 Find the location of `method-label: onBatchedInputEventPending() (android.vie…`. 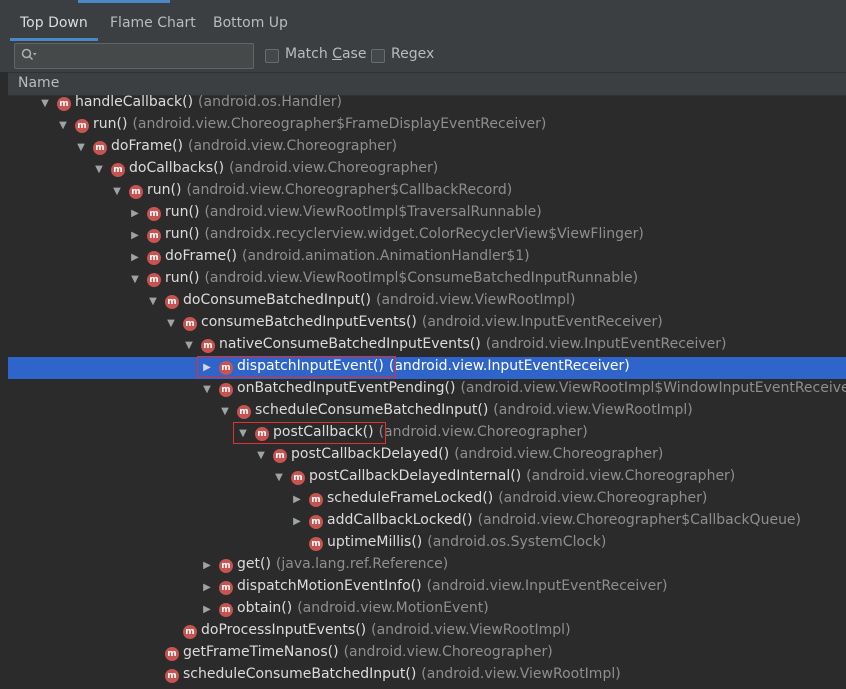

method-label: onBatchedInputEventPending() (android.vie… is located at coordinates (541, 388).